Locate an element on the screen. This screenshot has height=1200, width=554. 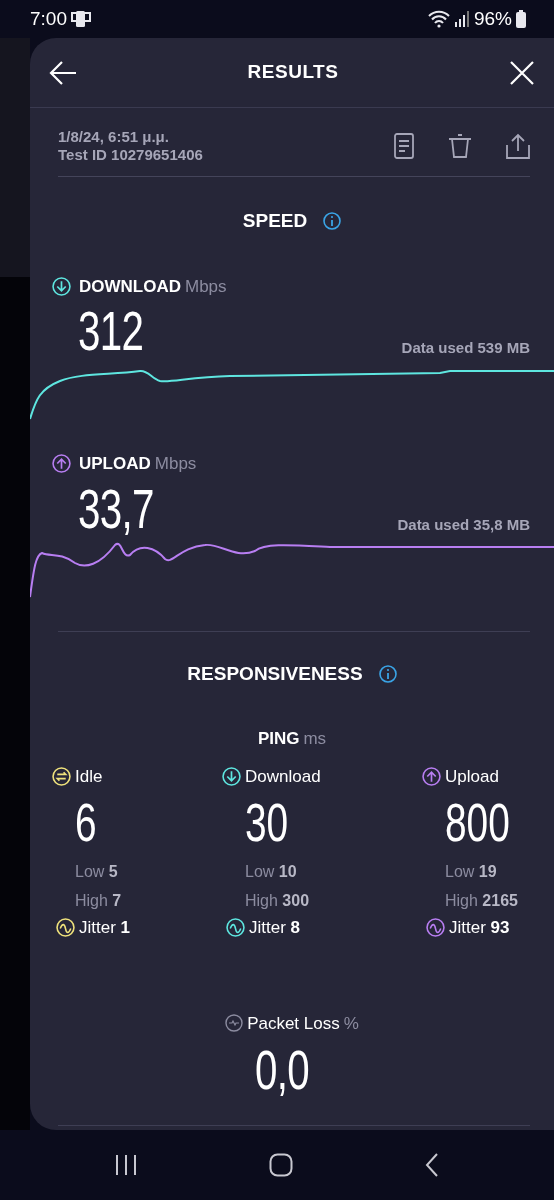
packet-loss-icon is located at coordinates (234, 1023).